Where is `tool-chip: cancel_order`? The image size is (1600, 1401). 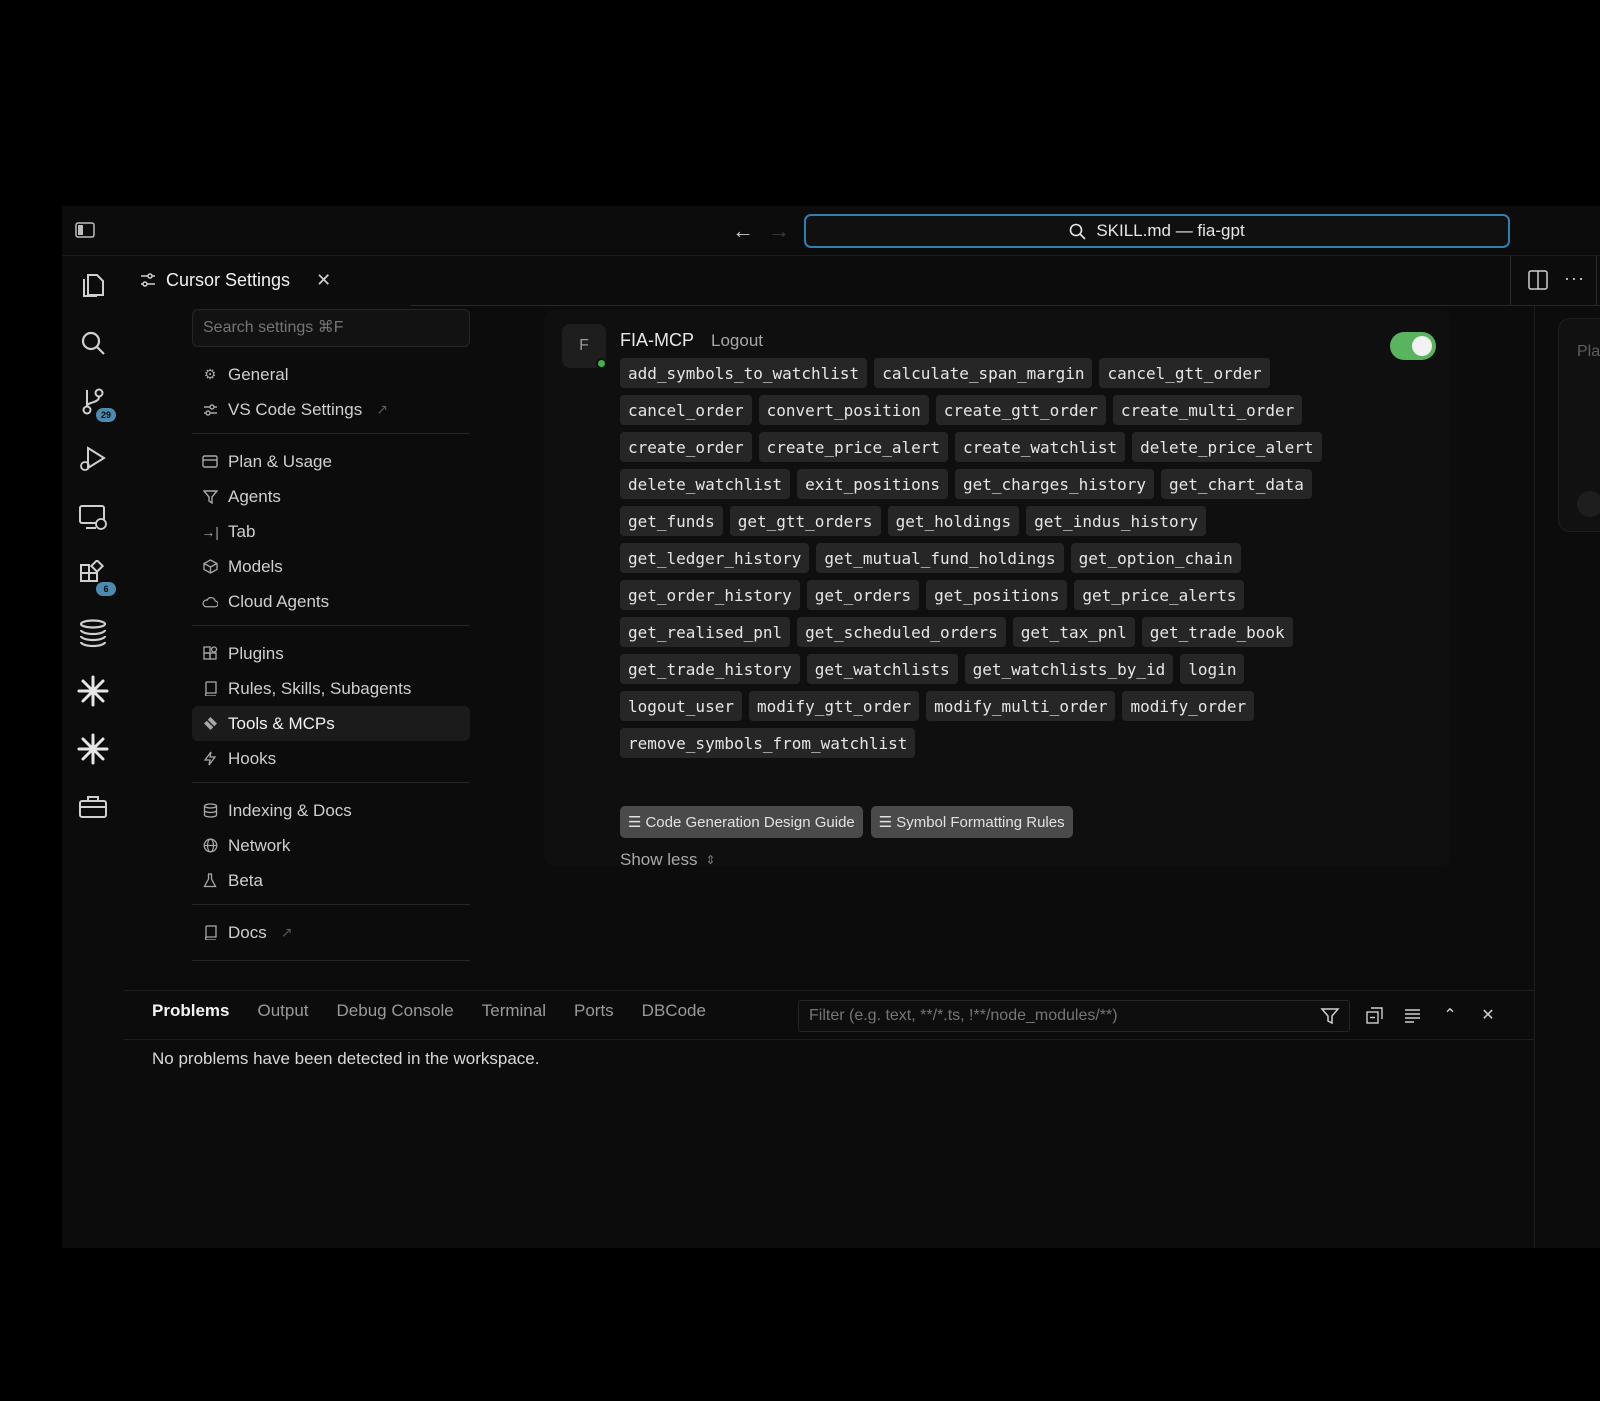 tool-chip: cancel_order is located at coordinates (686, 410).